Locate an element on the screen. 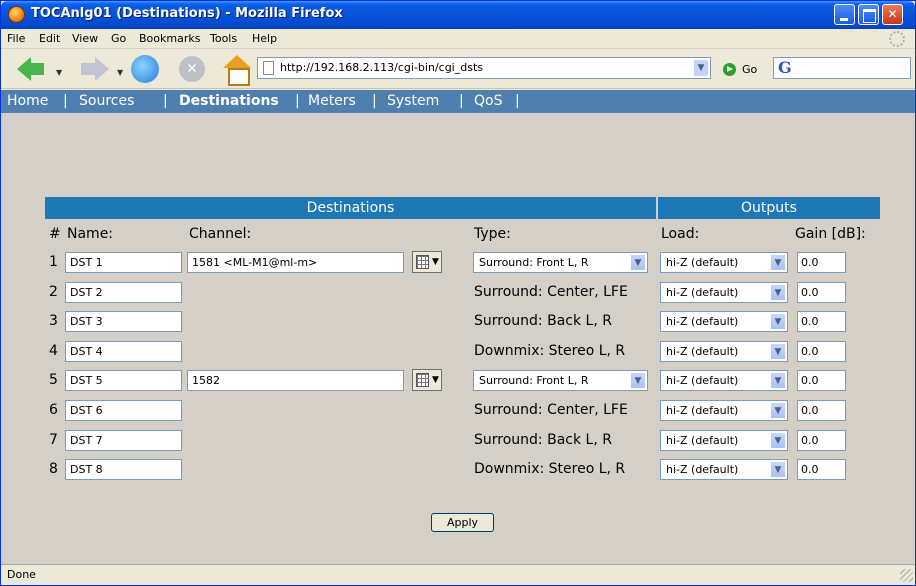  nav-destinations: Destinations is located at coordinates (229, 101).